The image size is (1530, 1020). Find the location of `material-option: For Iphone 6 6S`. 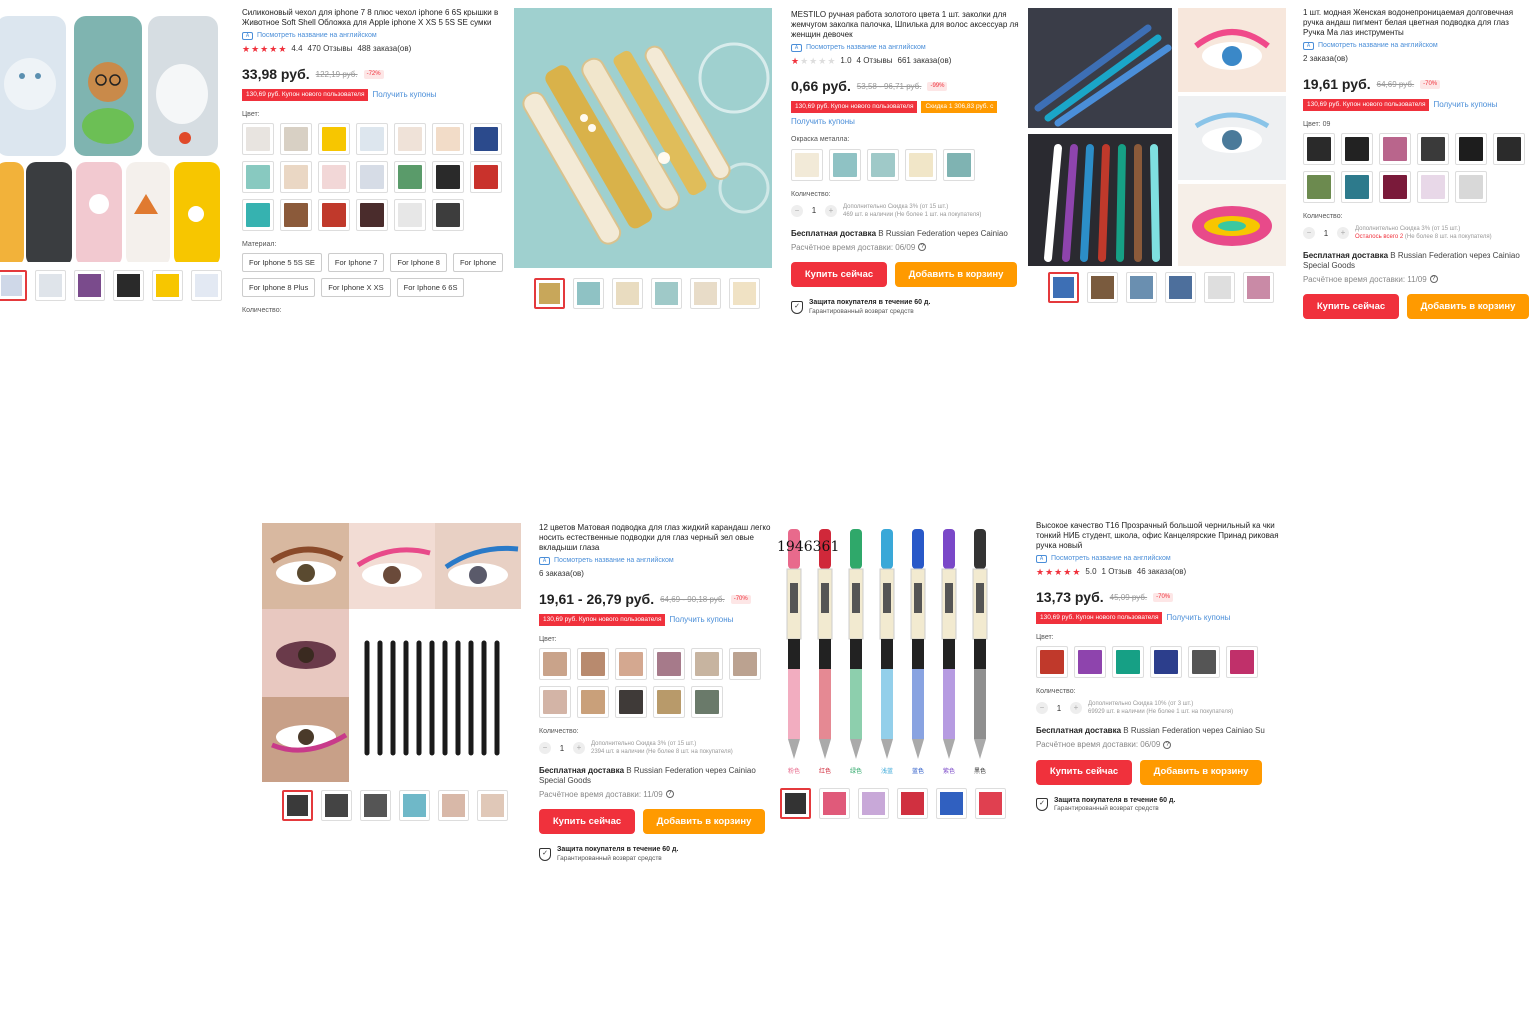

material-option: For Iphone 6 6S is located at coordinates (430, 288).